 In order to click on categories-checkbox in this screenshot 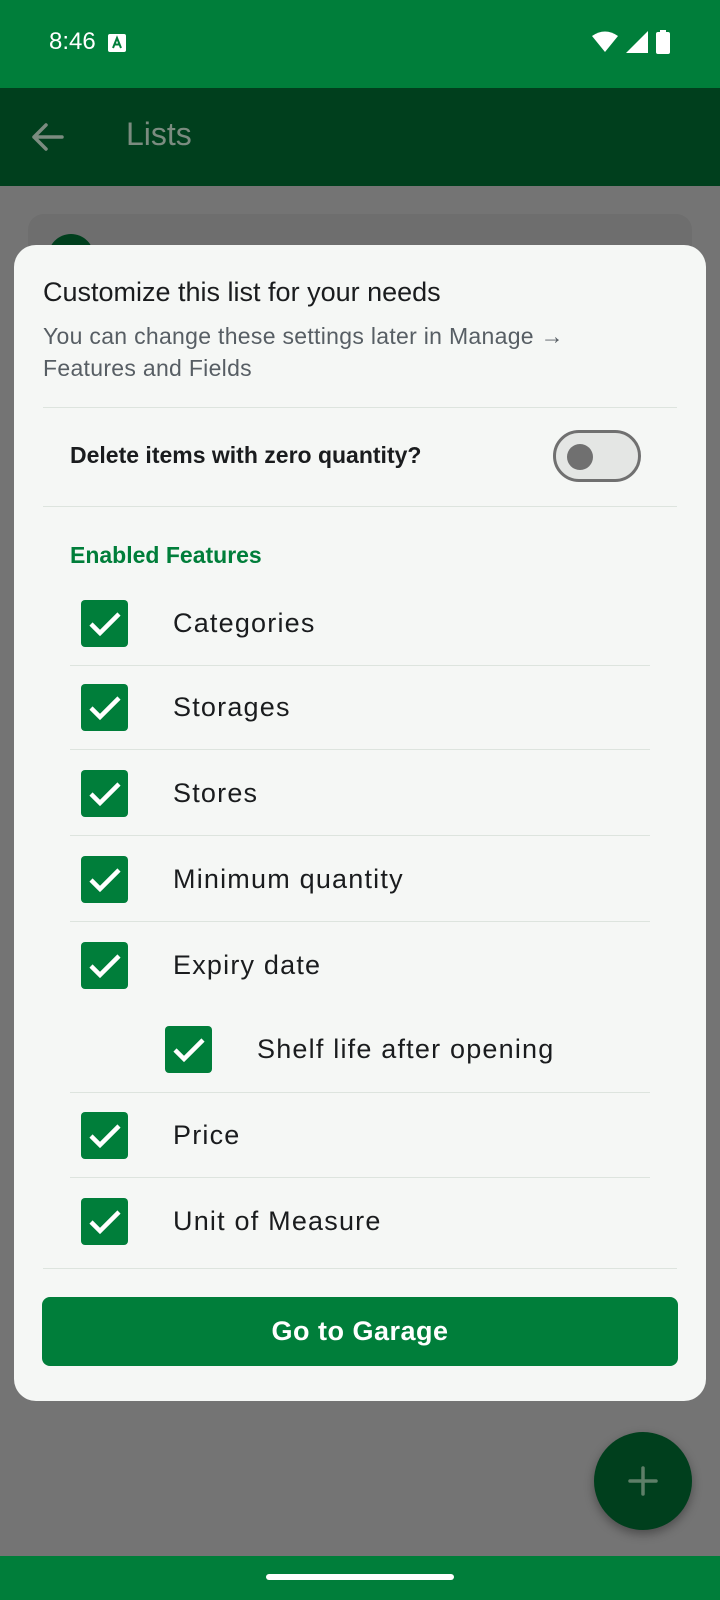, I will do `click(104, 623)`.